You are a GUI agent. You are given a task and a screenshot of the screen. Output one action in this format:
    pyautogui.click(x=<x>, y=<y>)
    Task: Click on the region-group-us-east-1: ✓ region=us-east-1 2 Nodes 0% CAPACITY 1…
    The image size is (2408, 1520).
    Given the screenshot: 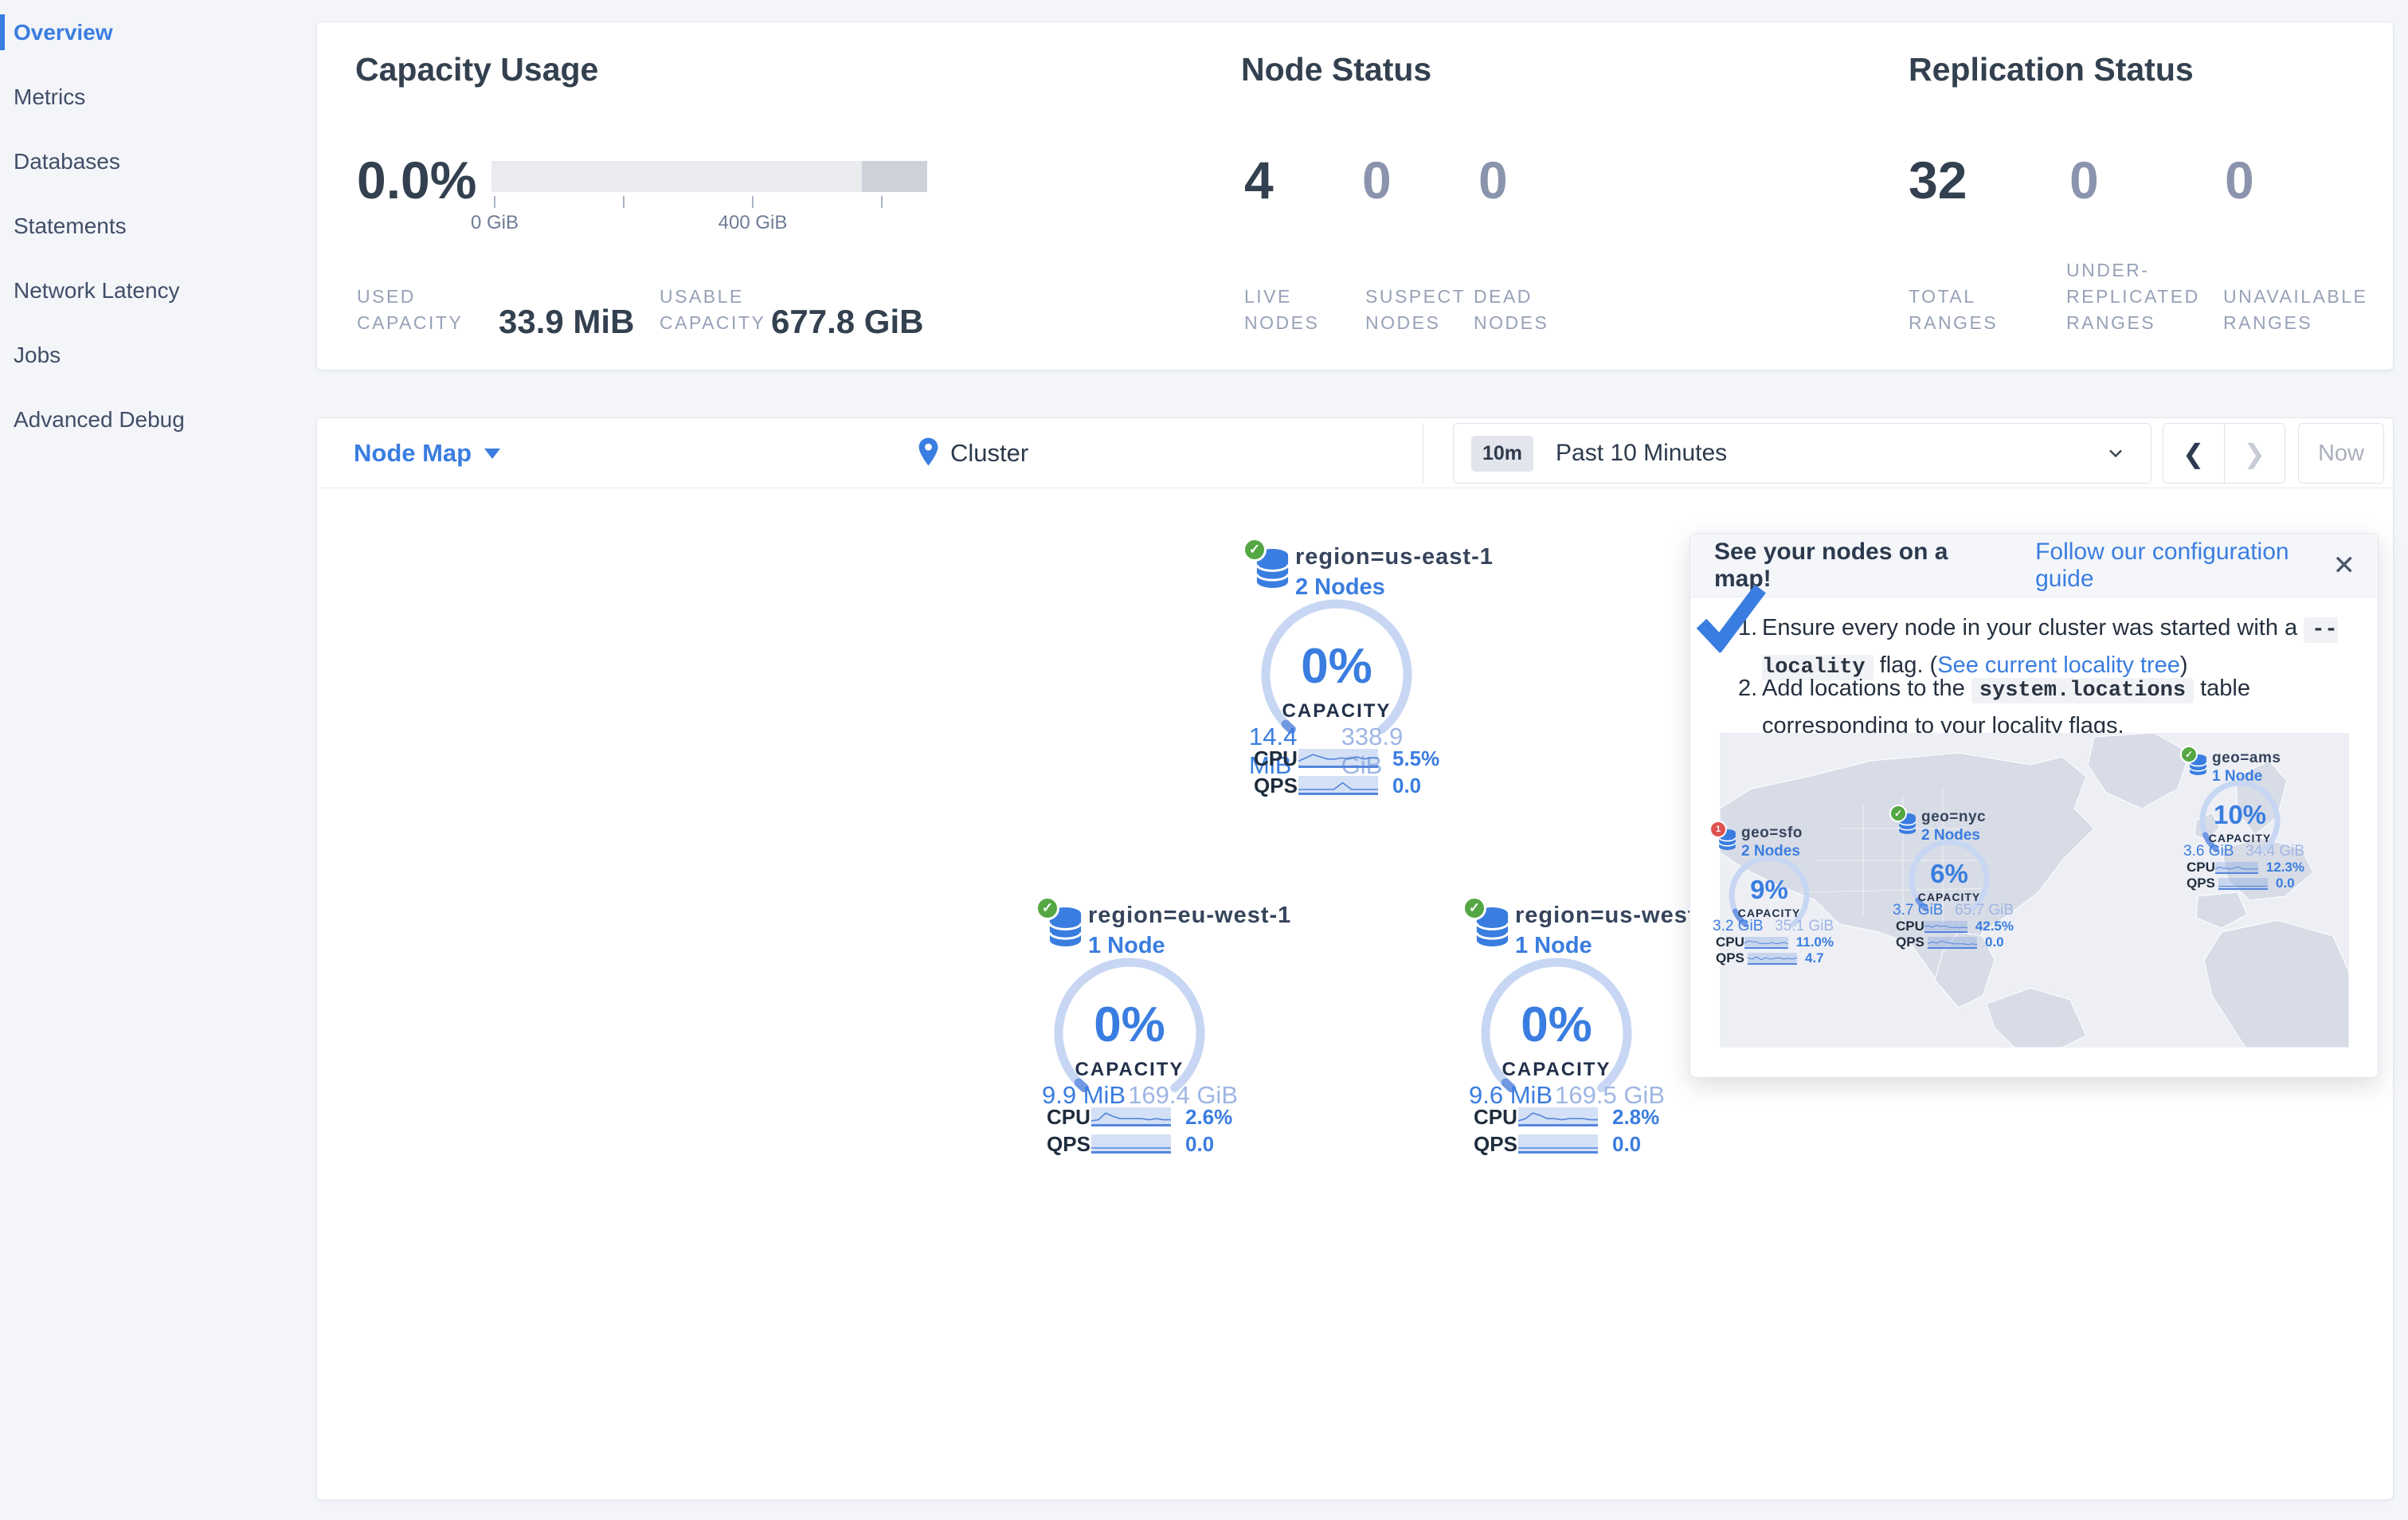 What is the action you would take?
    pyautogui.click(x=1368, y=671)
    